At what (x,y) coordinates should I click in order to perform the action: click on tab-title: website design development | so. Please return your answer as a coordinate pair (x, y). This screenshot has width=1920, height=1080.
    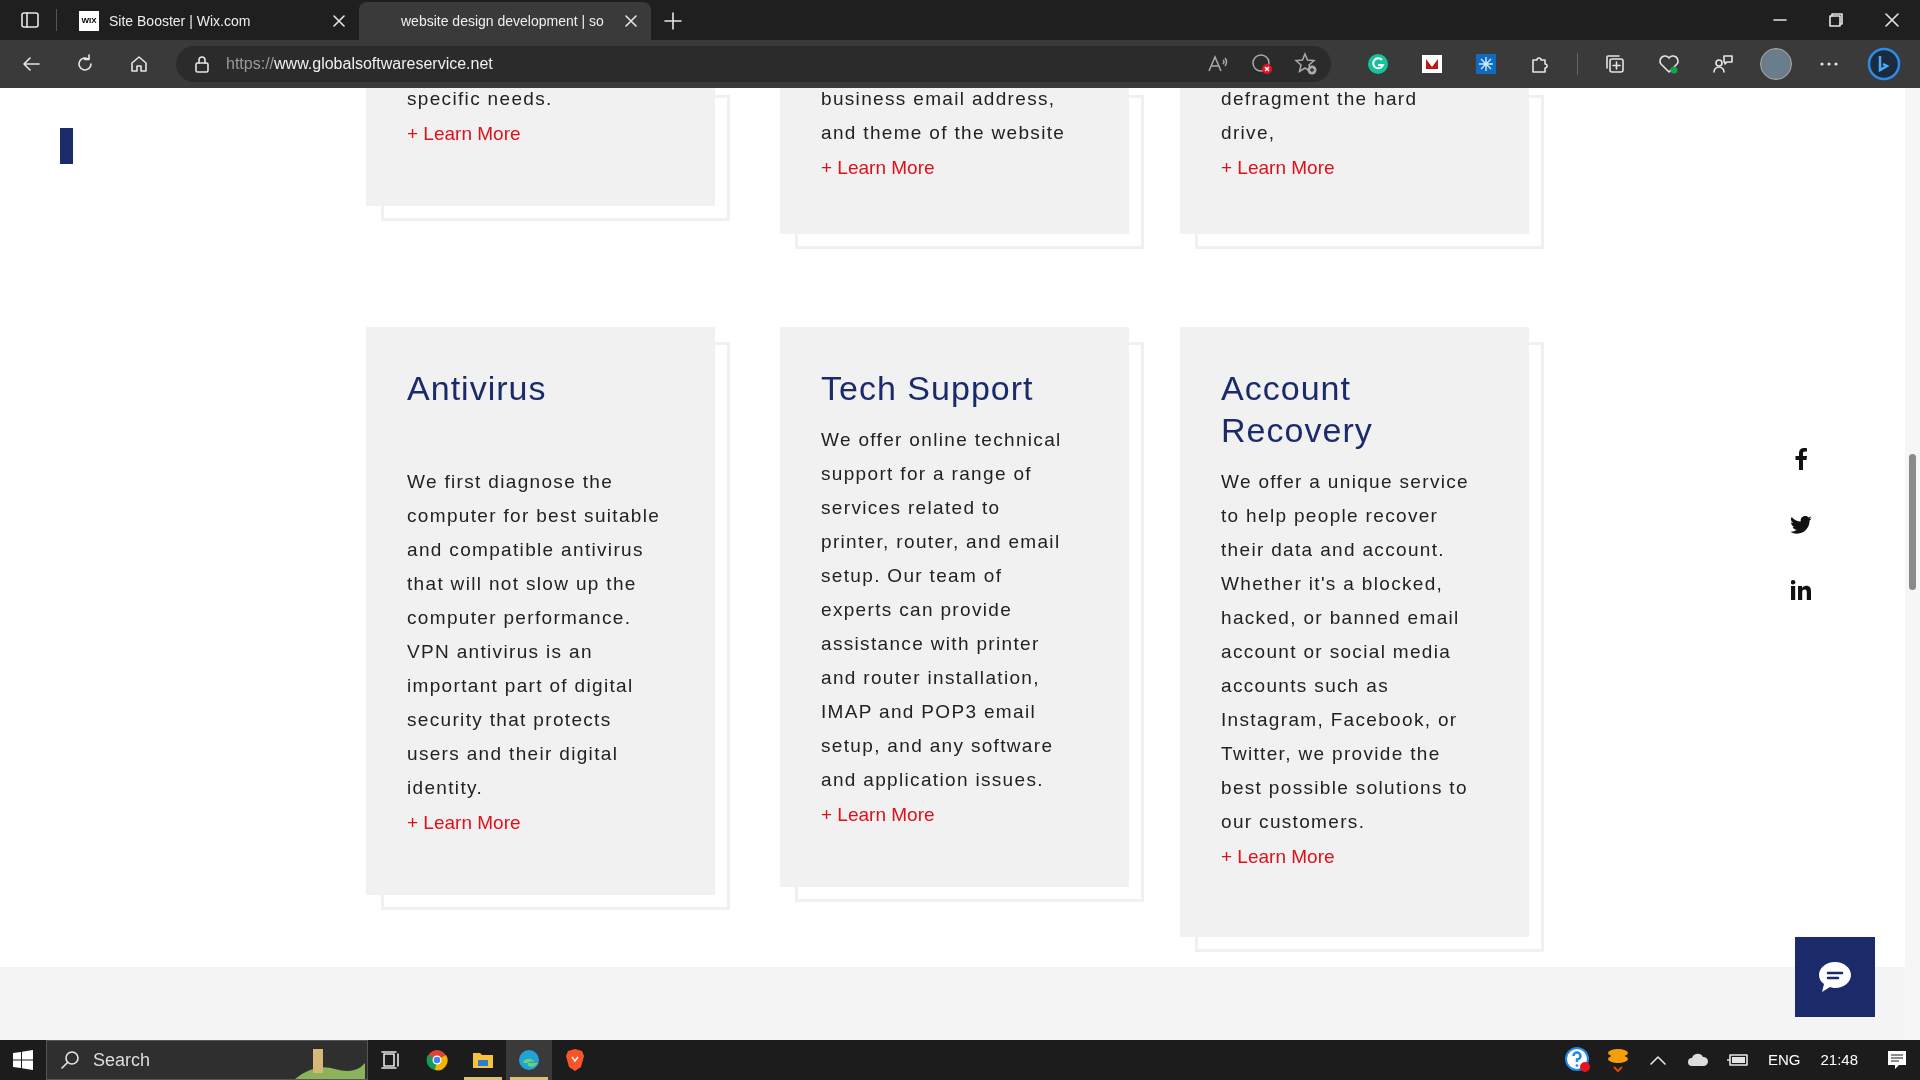
    Looking at the image, I should click on (503, 21).